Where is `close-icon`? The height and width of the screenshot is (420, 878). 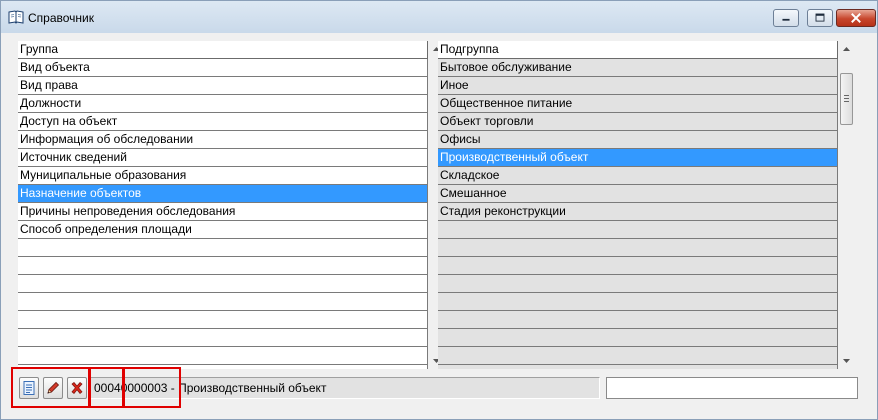 close-icon is located at coordinates (856, 18).